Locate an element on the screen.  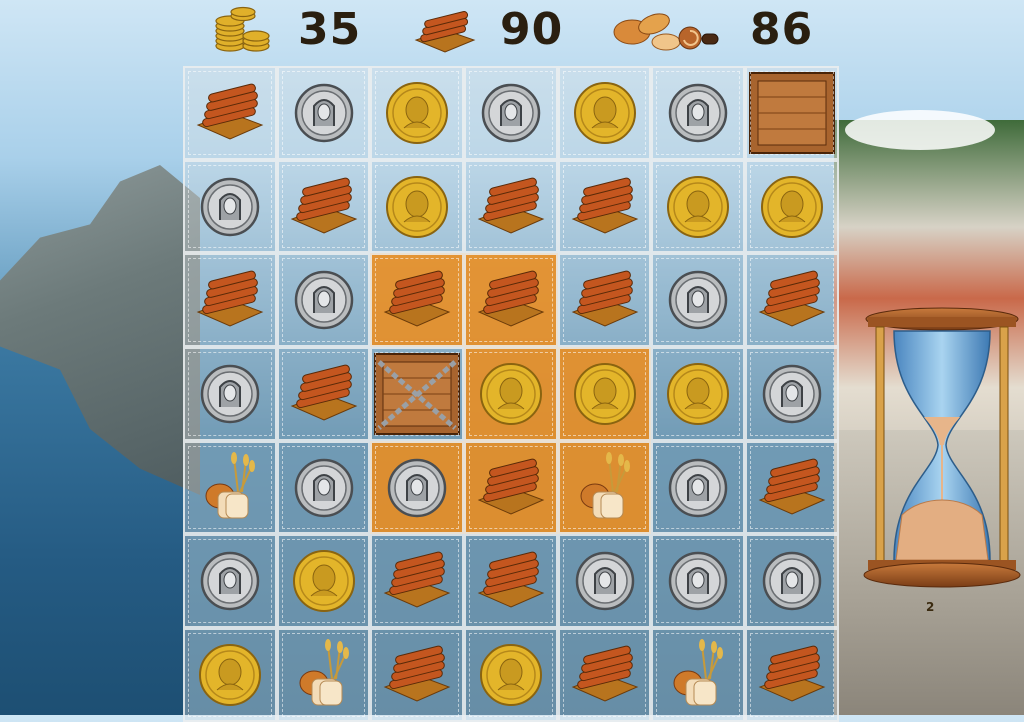
cloud is located at coordinates (920, 130).